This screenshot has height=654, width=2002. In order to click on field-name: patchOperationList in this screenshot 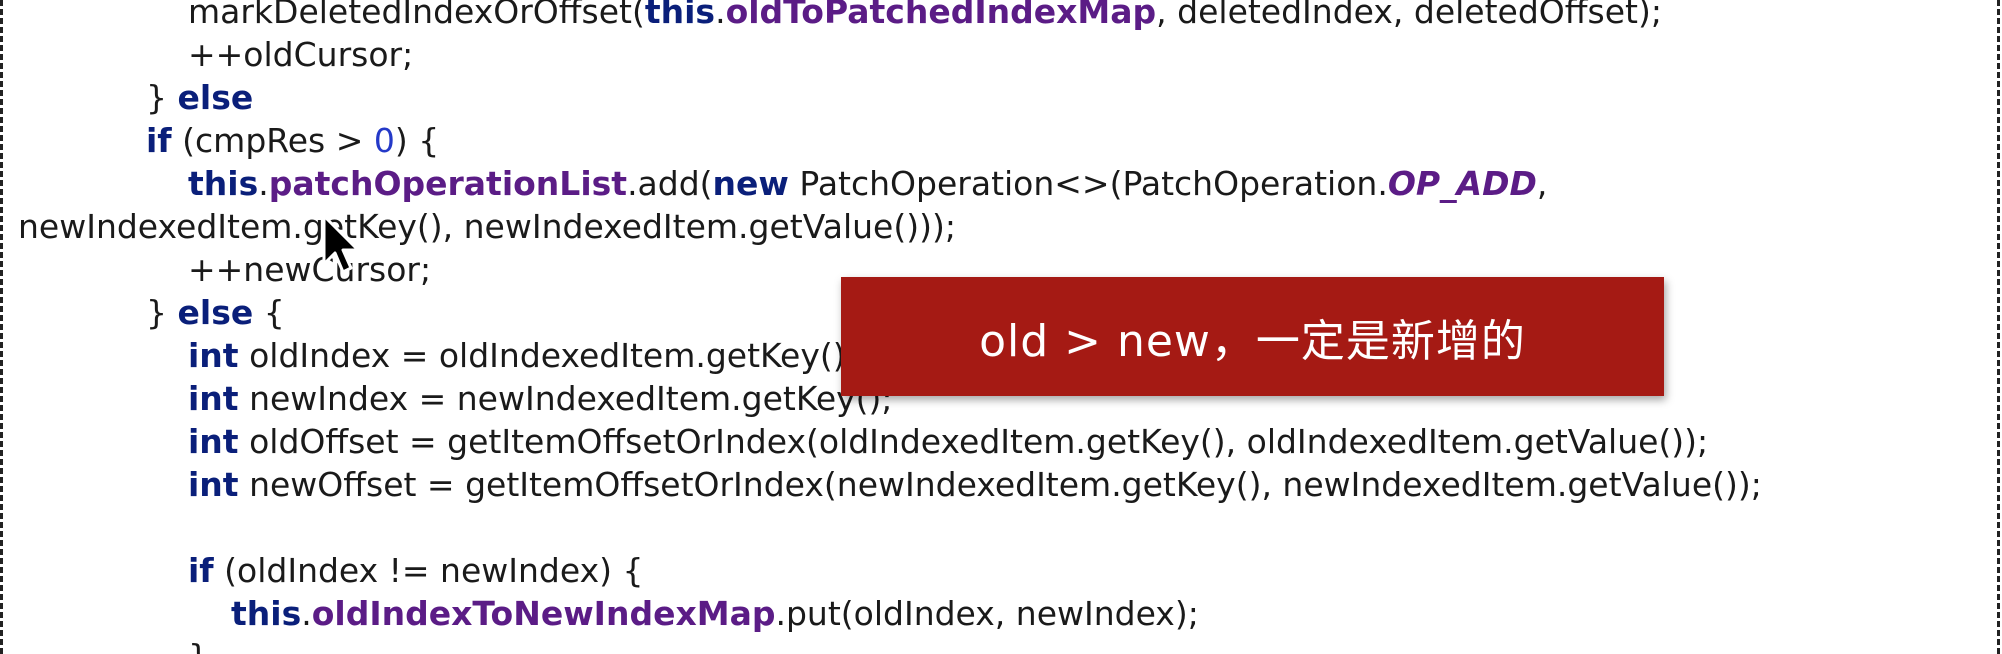, I will do `click(448, 183)`.